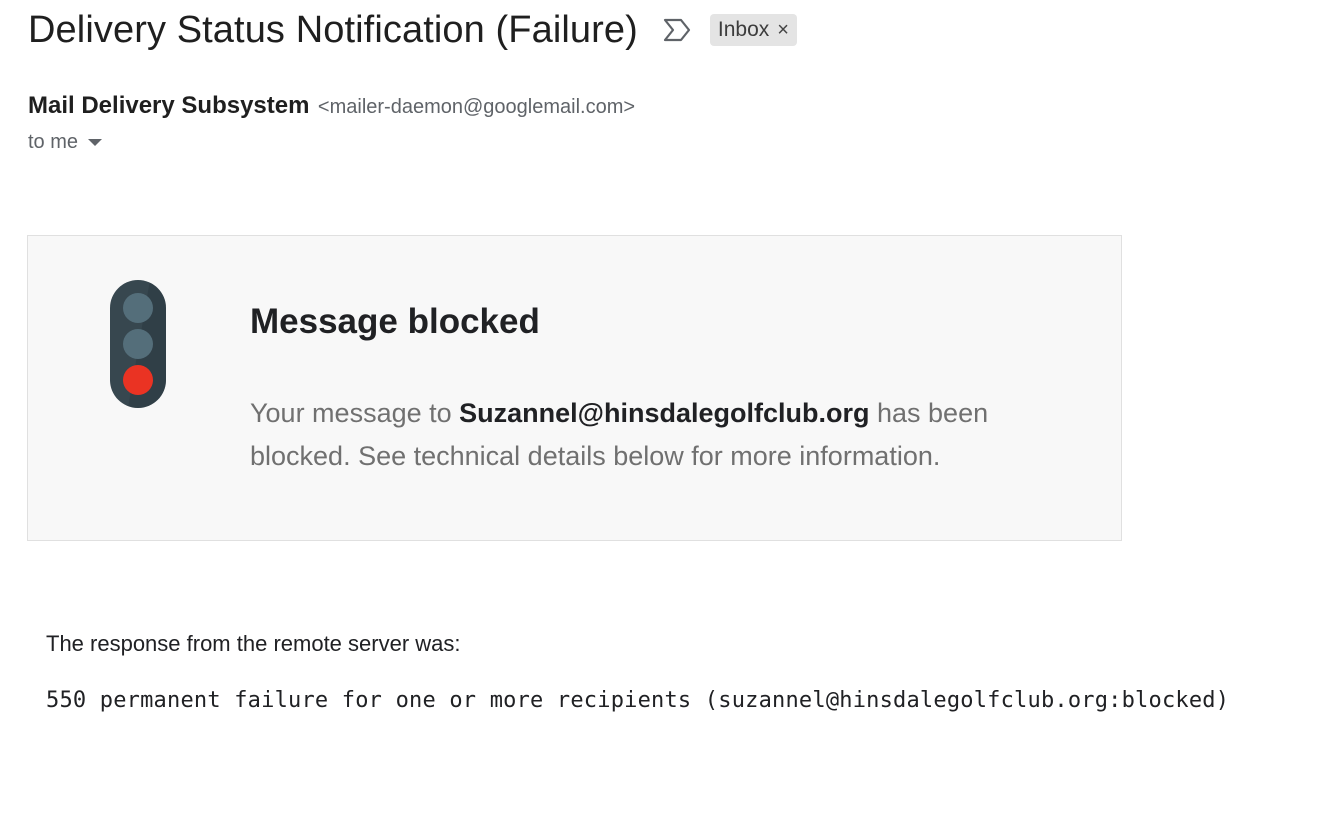  What do you see at coordinates (355, 413) in the screenshot?
I see `card-text-before: Your message to` at bounding box center [355, 413].